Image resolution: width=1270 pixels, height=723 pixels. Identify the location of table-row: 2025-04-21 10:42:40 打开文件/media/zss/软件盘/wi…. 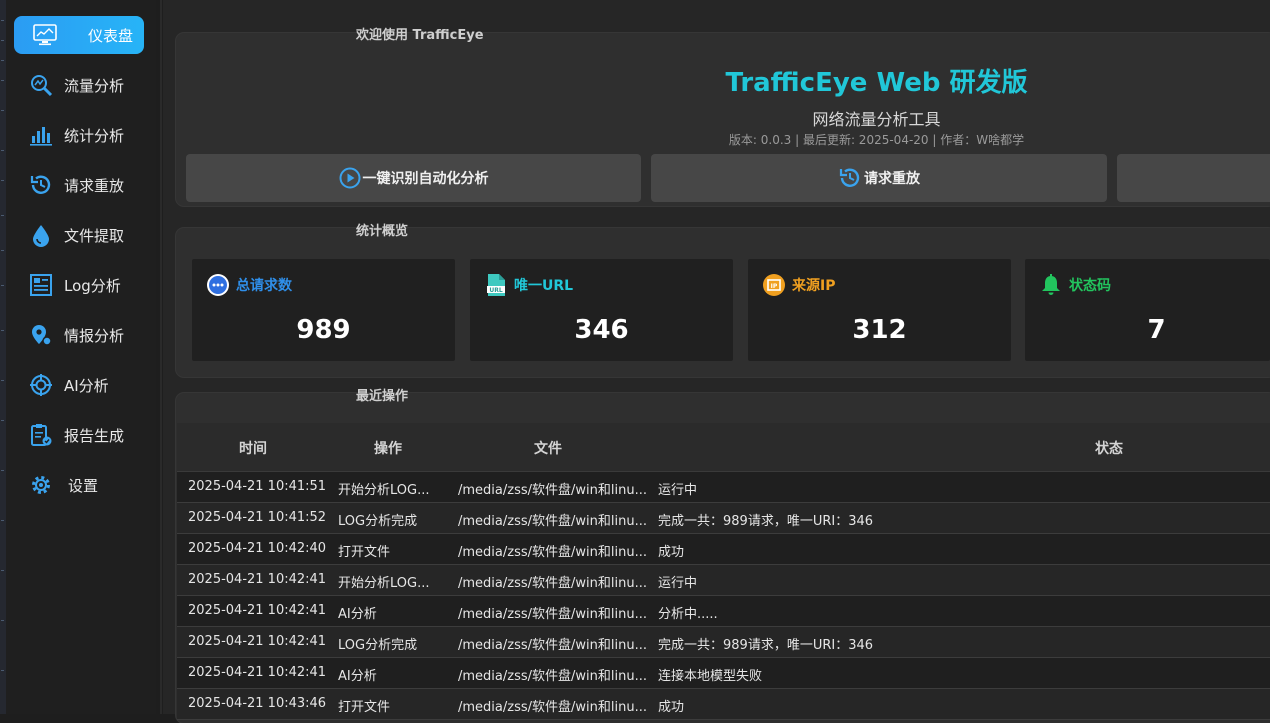
(723, 549).